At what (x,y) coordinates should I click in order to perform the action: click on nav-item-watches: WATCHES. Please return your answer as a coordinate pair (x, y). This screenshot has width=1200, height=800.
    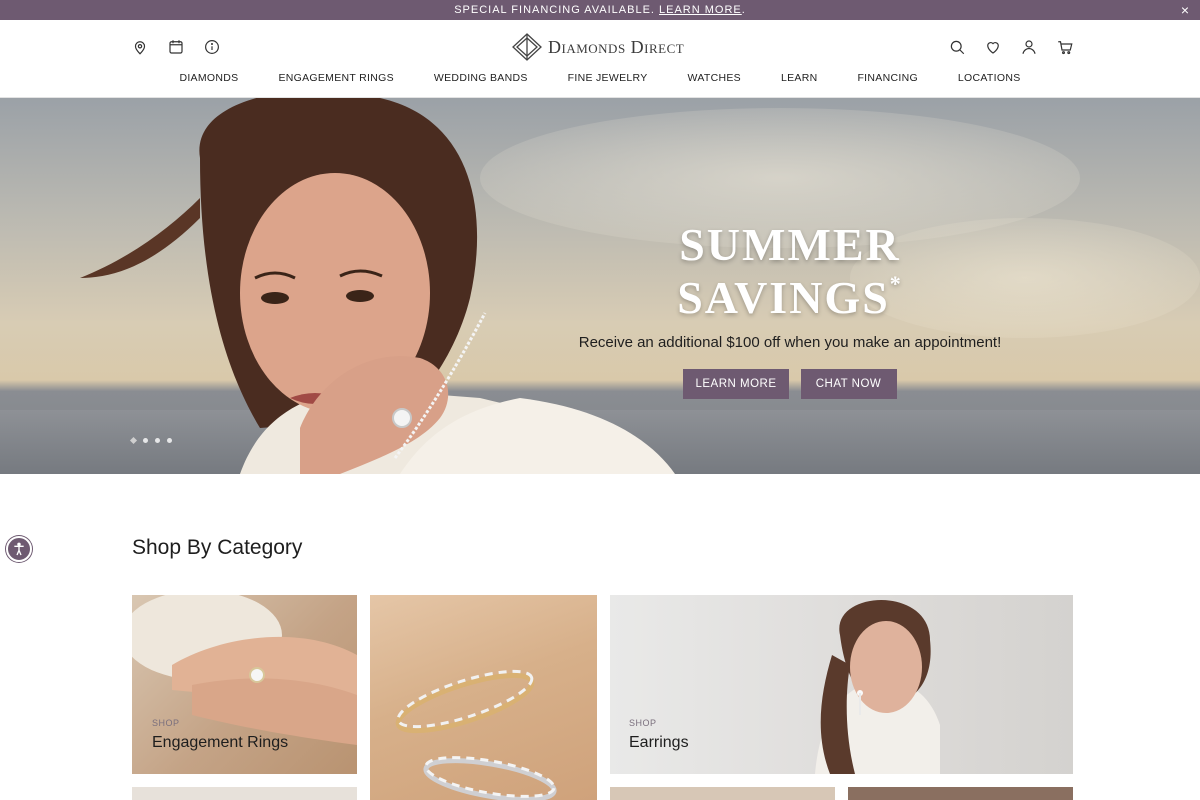
    Looking at the image, I should click on (714, 78).